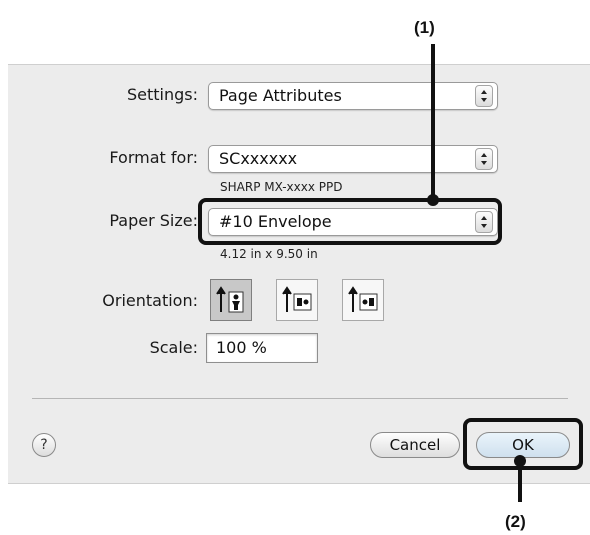  Describe the element at coordinates (353, 96) in the screenshot. I see `settings-popup: Page Attributes` at that location.